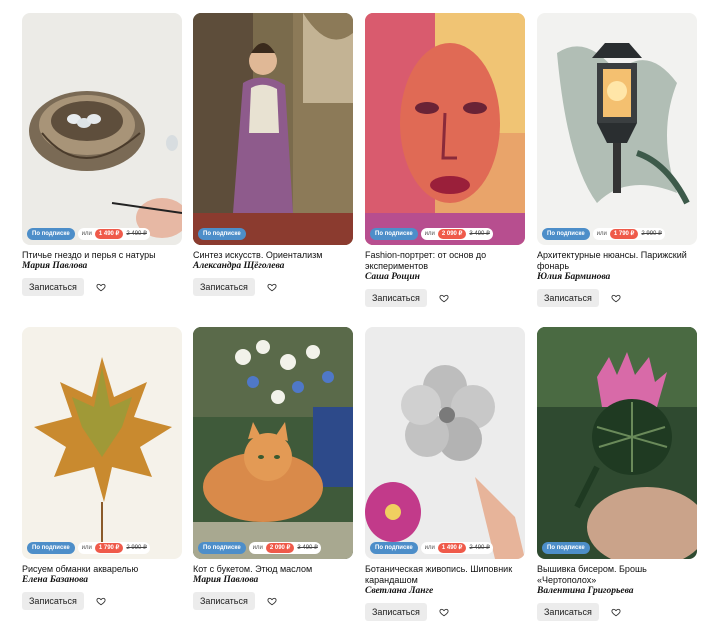  What do you see at coordinates (102, 255) in the screenshot?
I see `course-title: Птичье гнездо и перья с натуры` at bounding box center [102, 255].